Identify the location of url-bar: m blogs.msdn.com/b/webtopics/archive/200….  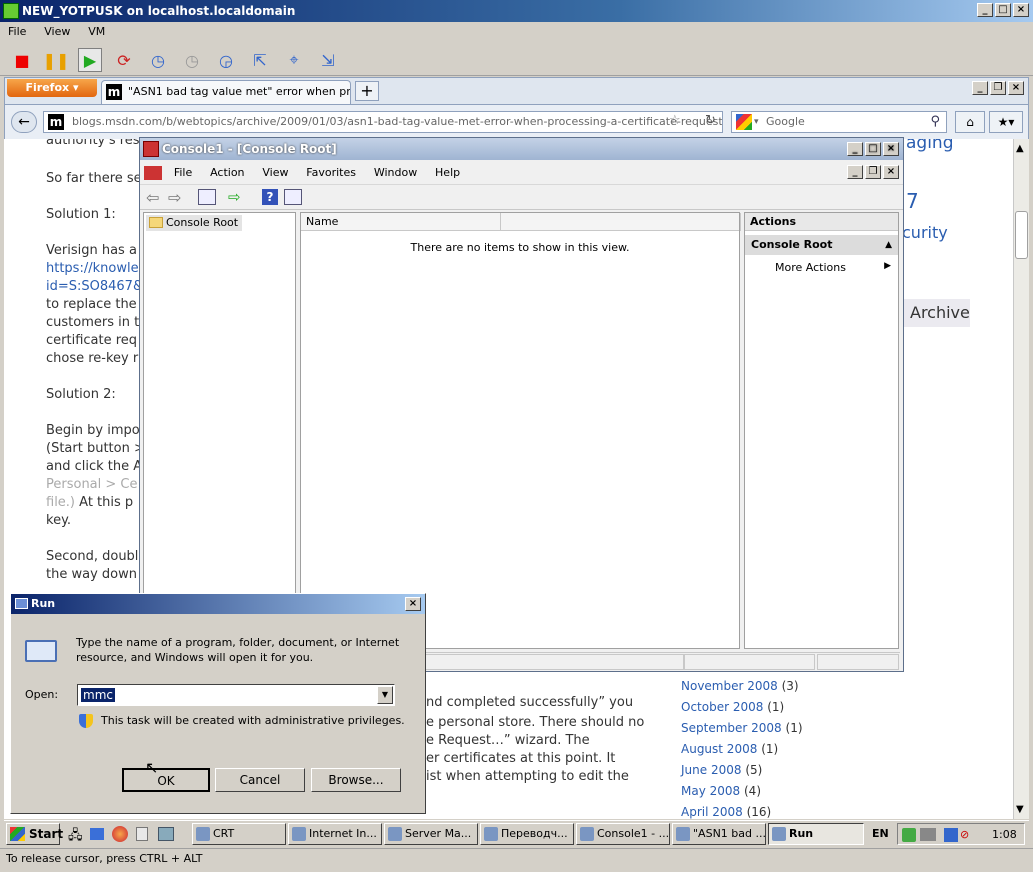
(383, 122).